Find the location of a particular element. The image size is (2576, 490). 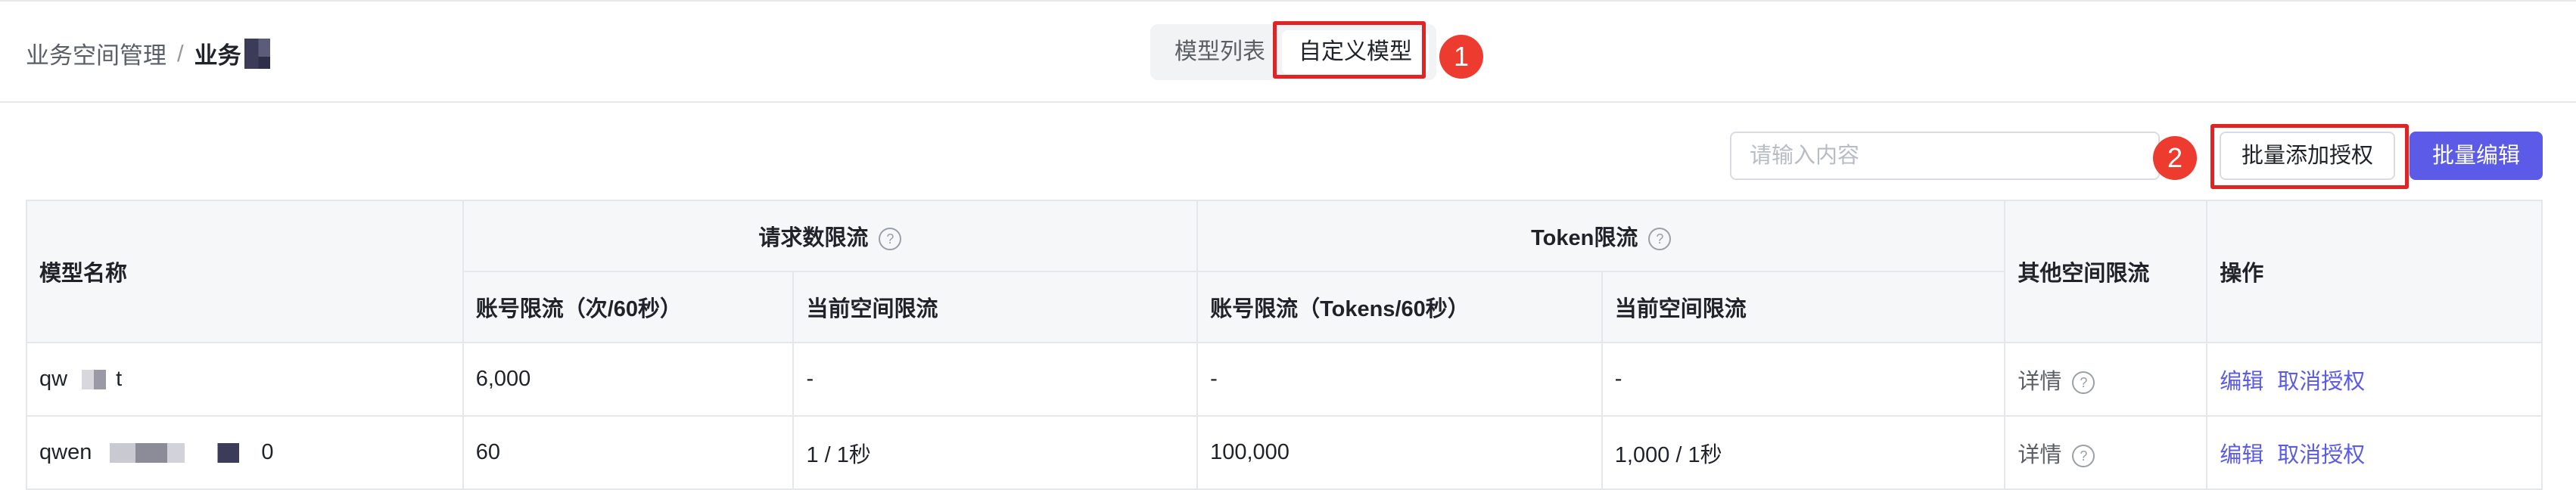

header-token-limit: Token限流? is located at coordinates (1601, 236).